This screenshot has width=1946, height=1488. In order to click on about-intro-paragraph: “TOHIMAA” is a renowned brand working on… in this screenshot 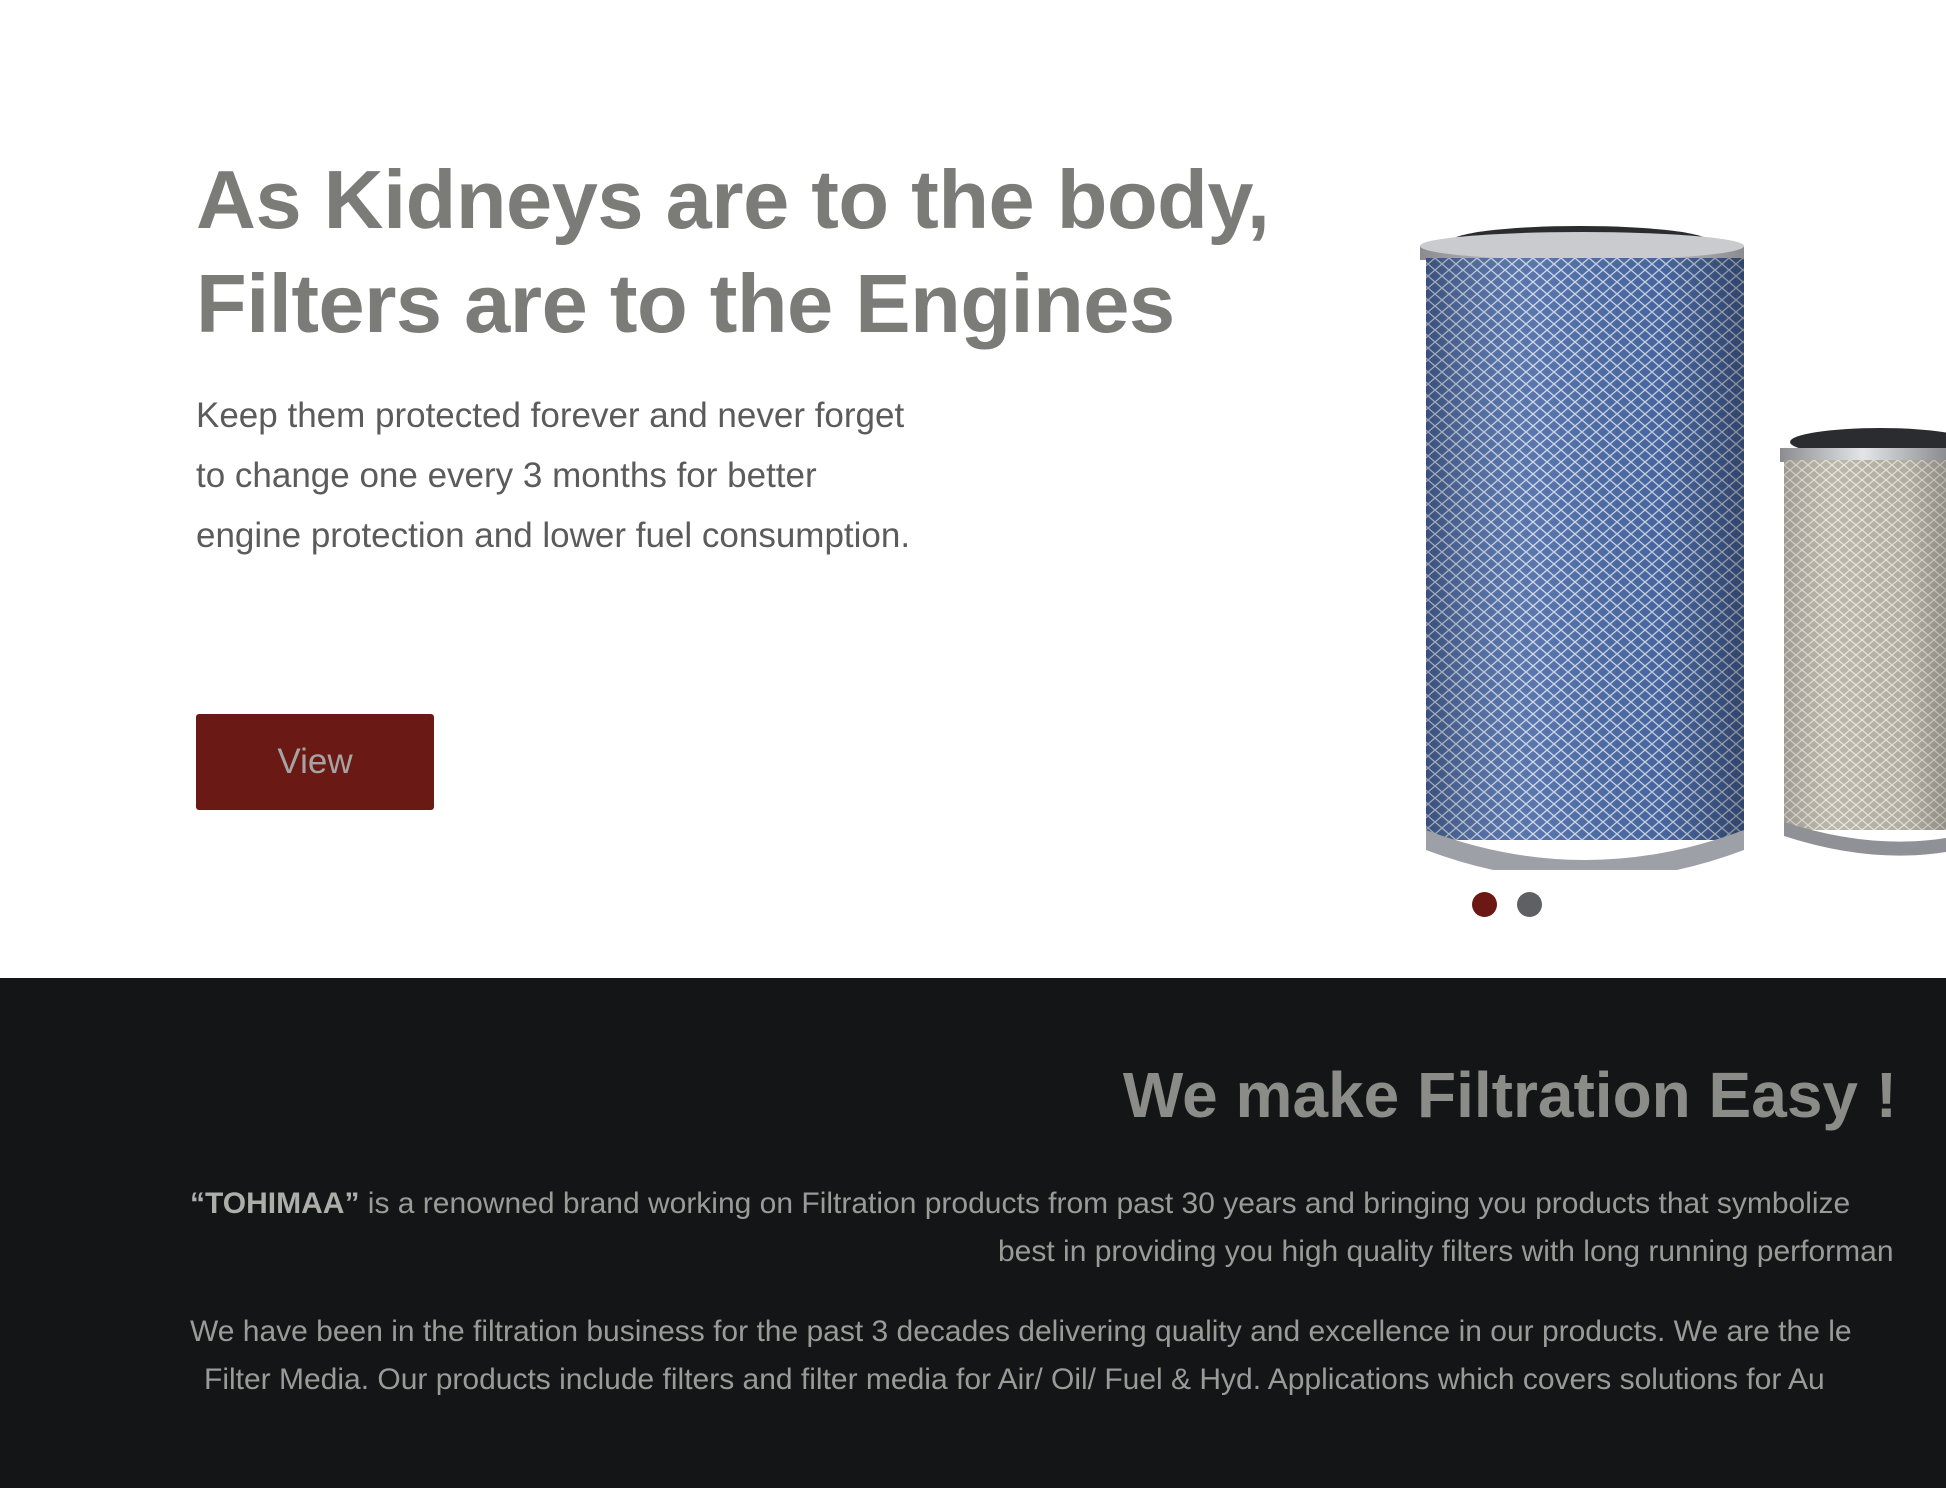, I will do `click(1068, 1228)`.